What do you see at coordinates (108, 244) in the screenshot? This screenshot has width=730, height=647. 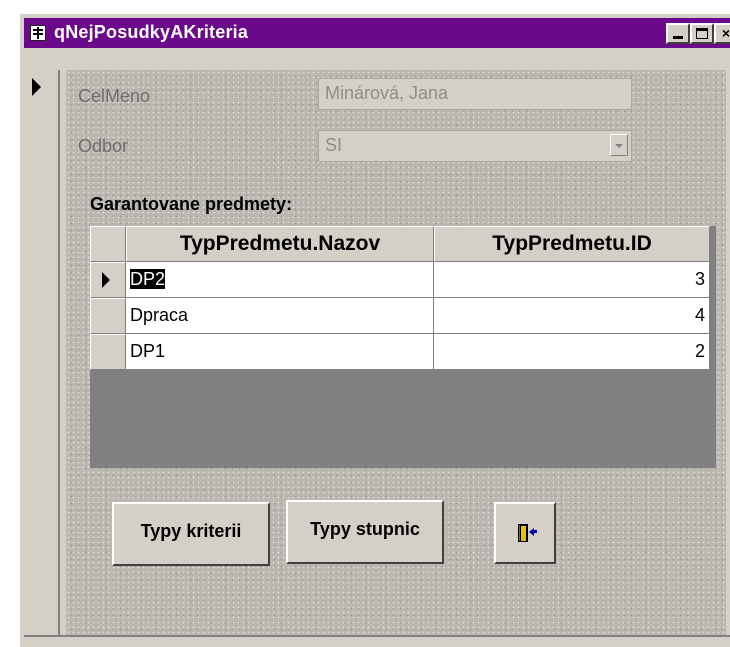 I see `select-all-corner` at bounding box center [108, 244].